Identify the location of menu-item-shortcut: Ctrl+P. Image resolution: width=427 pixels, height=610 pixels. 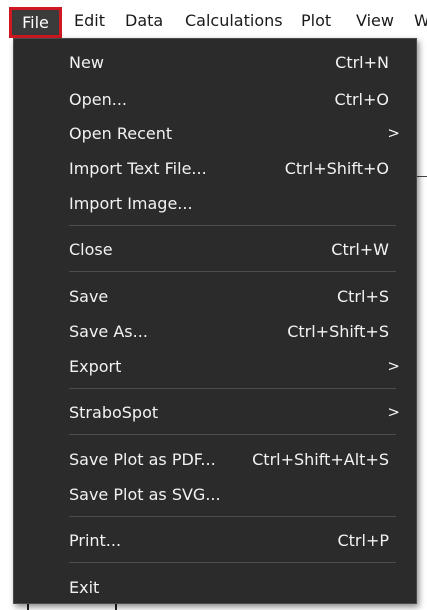
(363, 540).